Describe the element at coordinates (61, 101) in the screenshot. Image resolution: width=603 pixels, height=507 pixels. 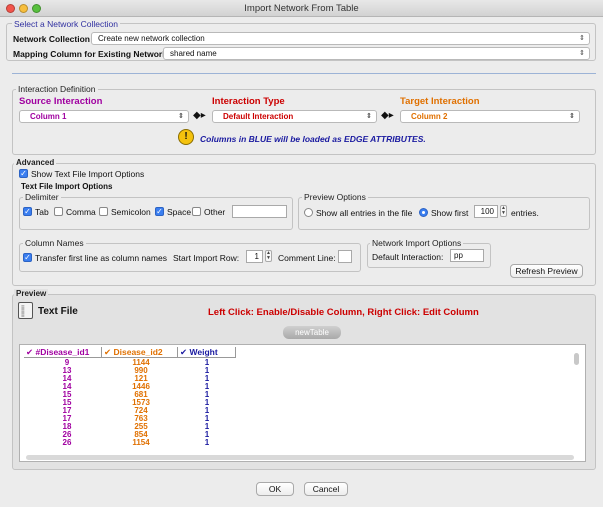
I see `source-interaction-title: Source Interaction` at that location.